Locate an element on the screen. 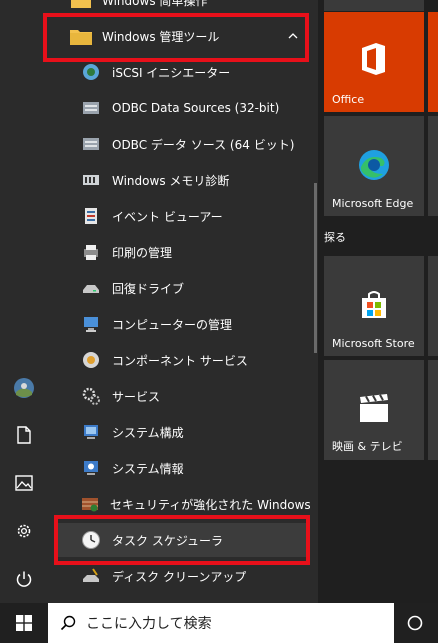  app-item-services: サービス is located at coordinates (184, 396).